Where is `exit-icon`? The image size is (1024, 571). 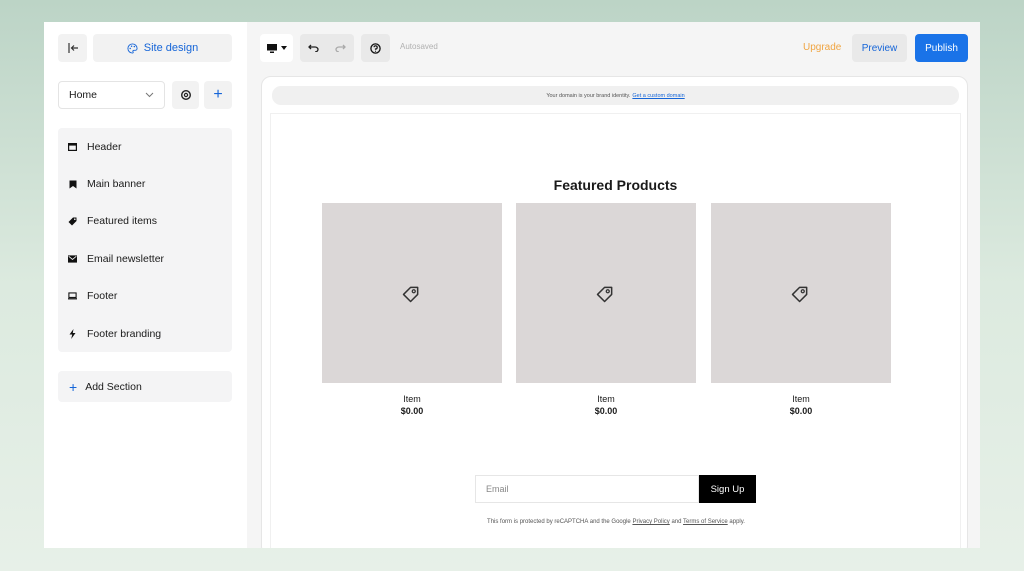 exit-icon is located at coordinates (72, 48).